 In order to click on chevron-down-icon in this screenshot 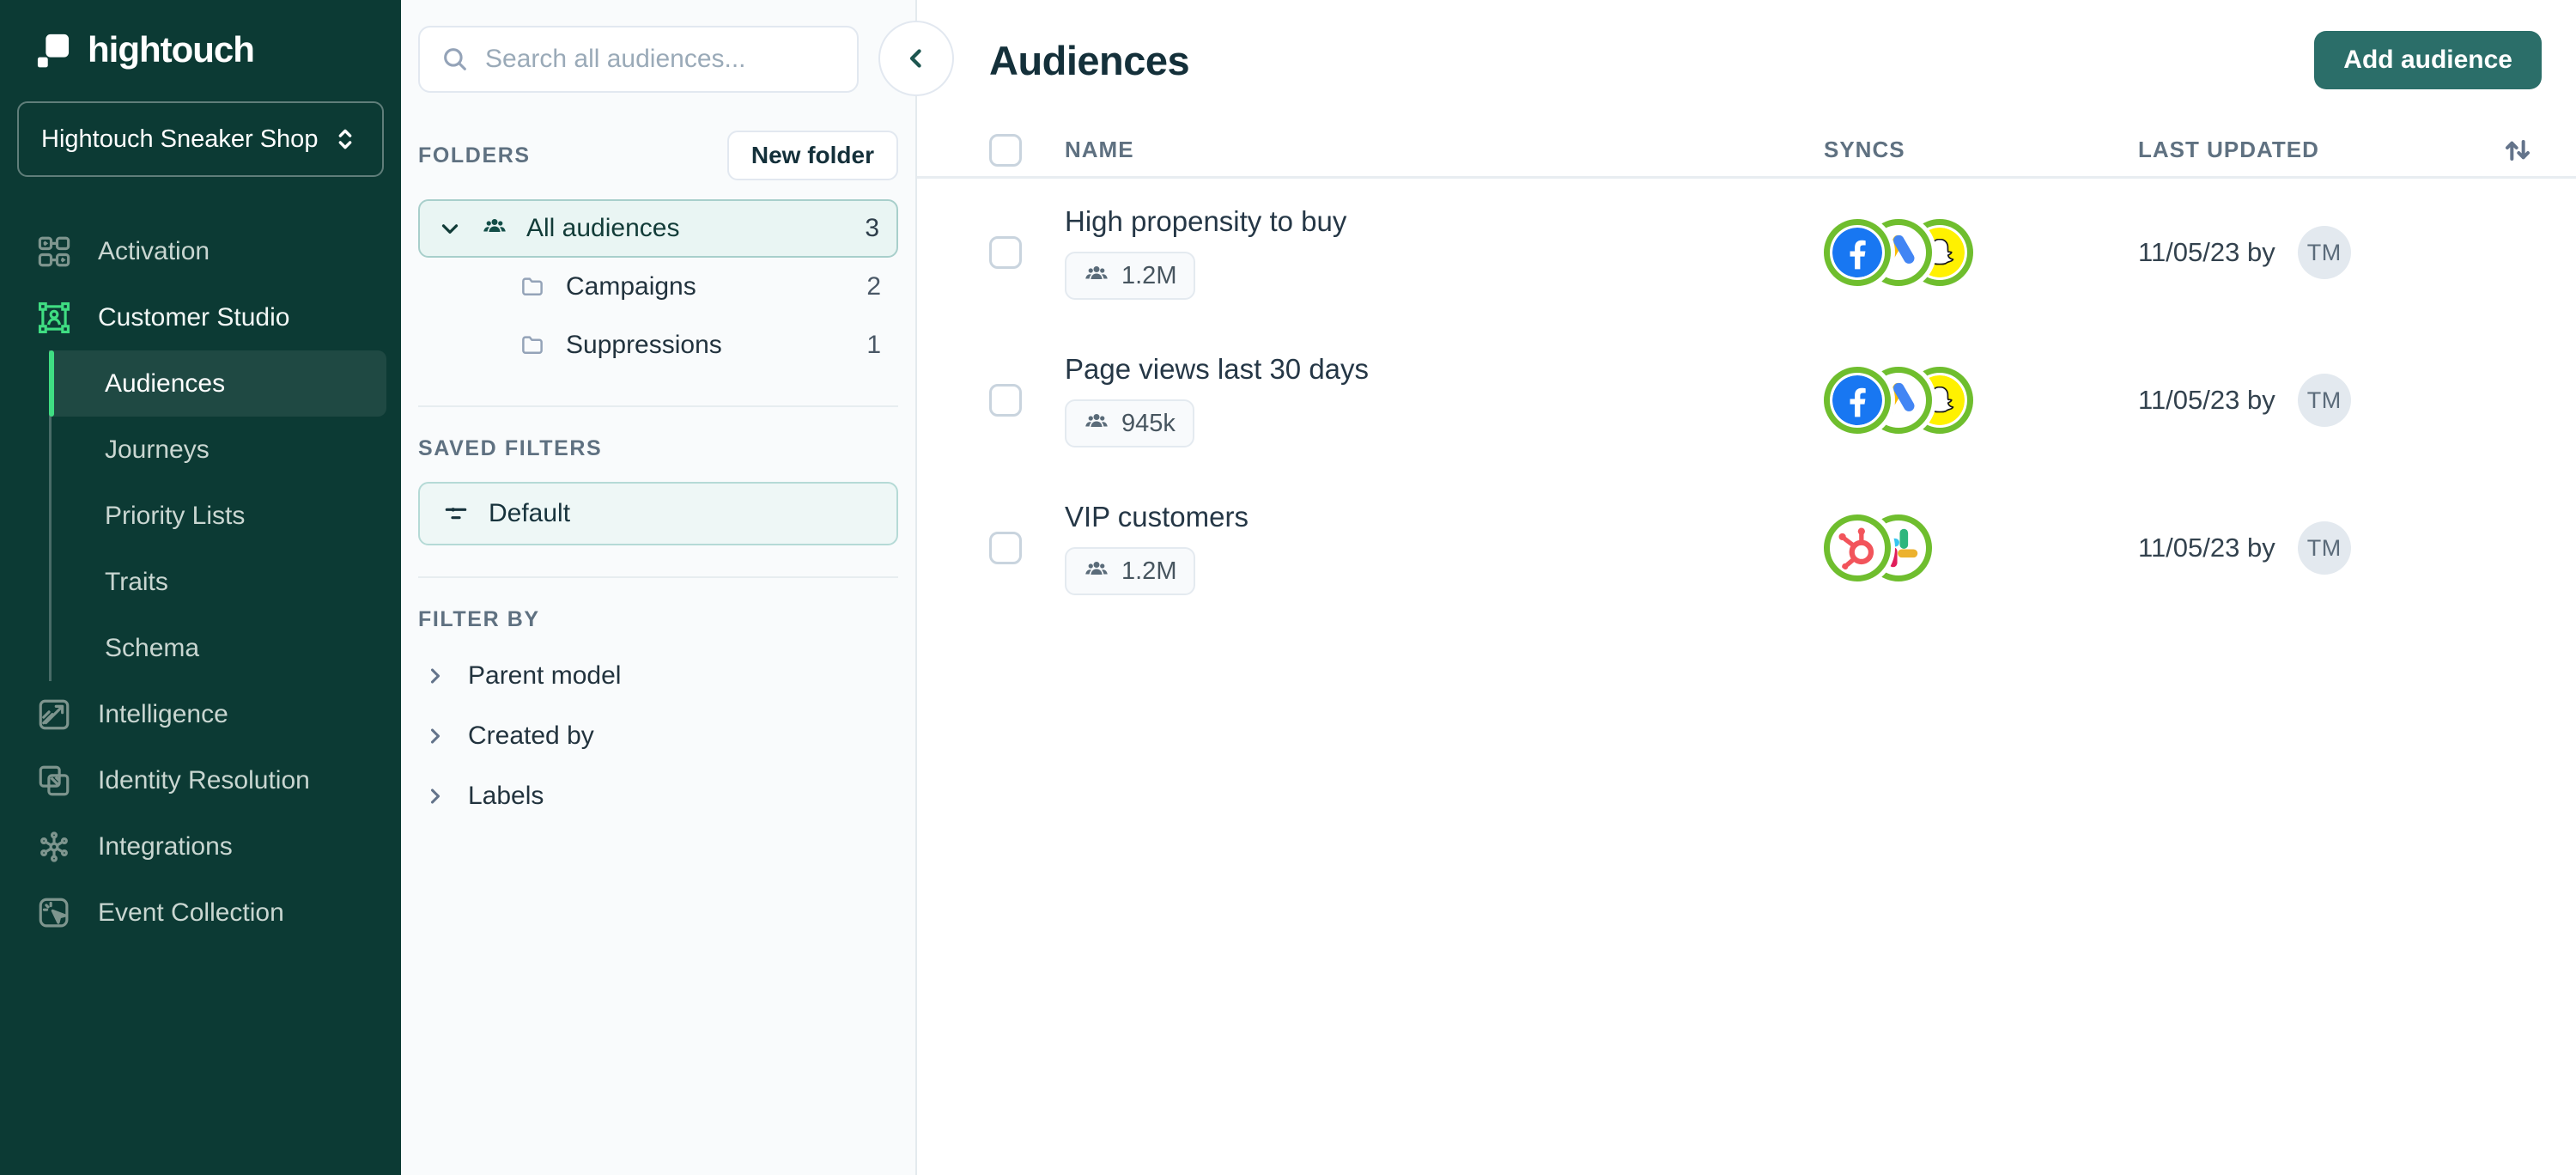, I will do `click(450, 228)`.